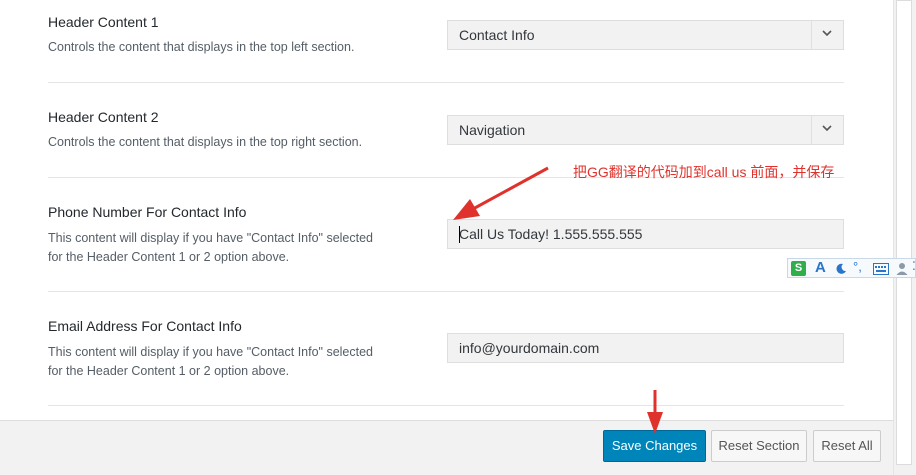  Describe the element at coordinates (841, 271) in the screenshot. I see `half-width-moon-icon` at that location.